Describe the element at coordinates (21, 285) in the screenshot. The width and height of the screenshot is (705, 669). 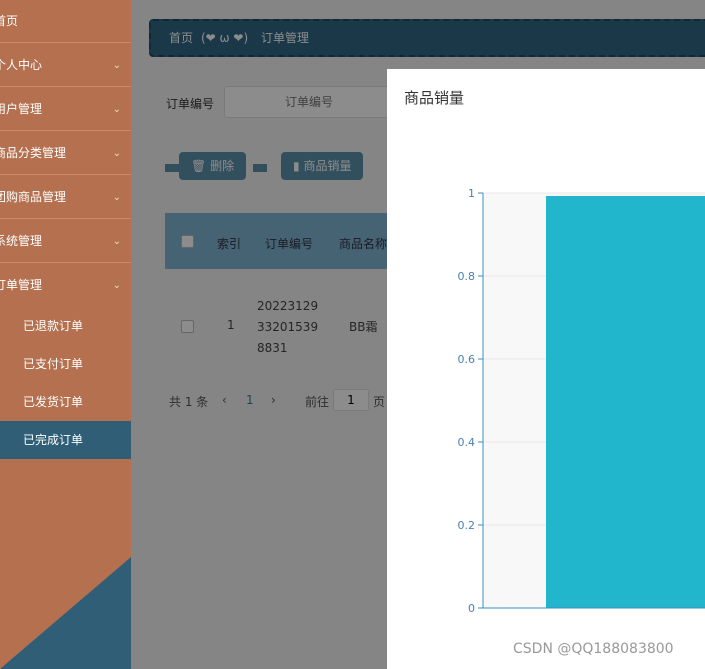
I see `sidebar-item-label: 订单管理` at that location.